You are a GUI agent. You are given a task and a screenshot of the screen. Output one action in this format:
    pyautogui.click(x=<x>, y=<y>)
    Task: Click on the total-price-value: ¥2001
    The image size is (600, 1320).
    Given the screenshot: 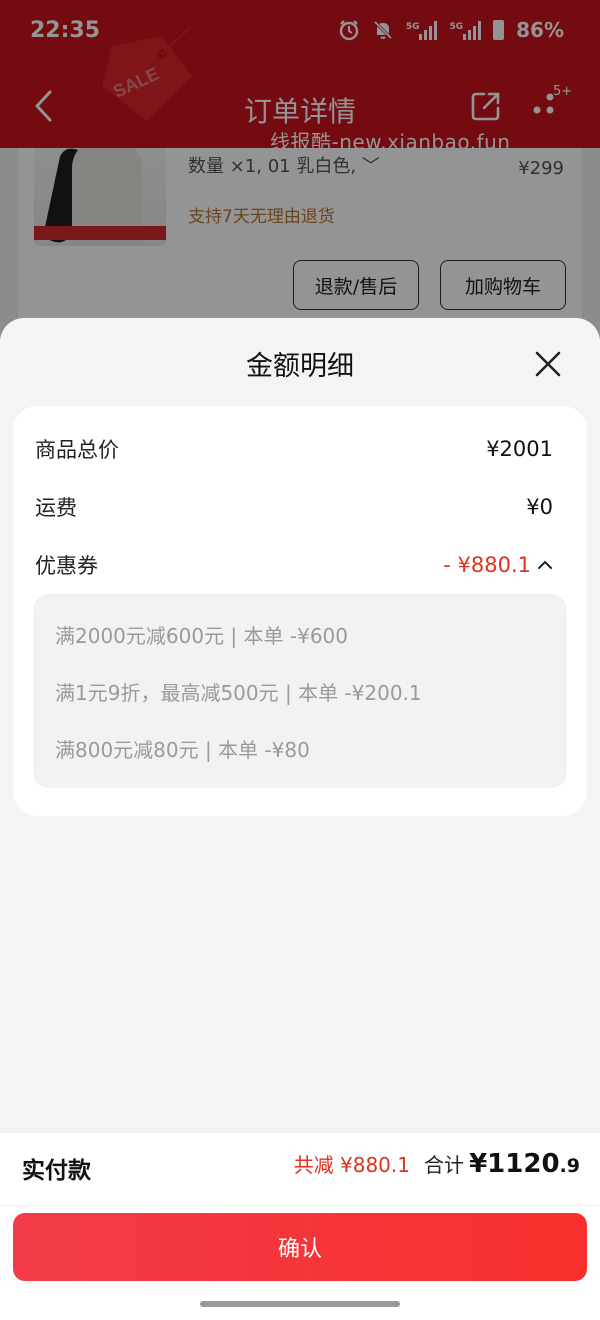 What is the action you would take?
    pyautogui.click(x=519, y=449)
    